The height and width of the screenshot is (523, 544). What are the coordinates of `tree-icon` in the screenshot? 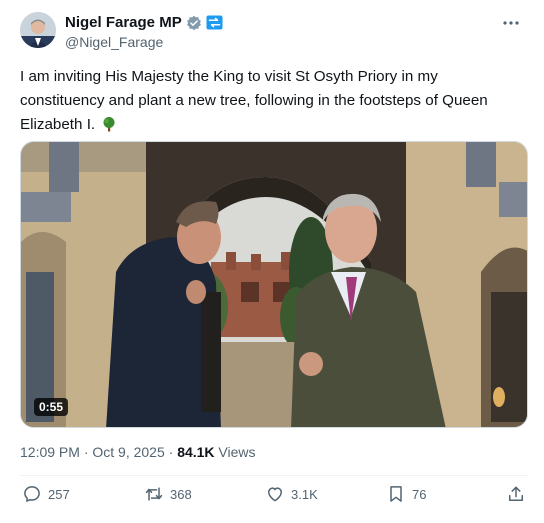 It's located at (109, 124).